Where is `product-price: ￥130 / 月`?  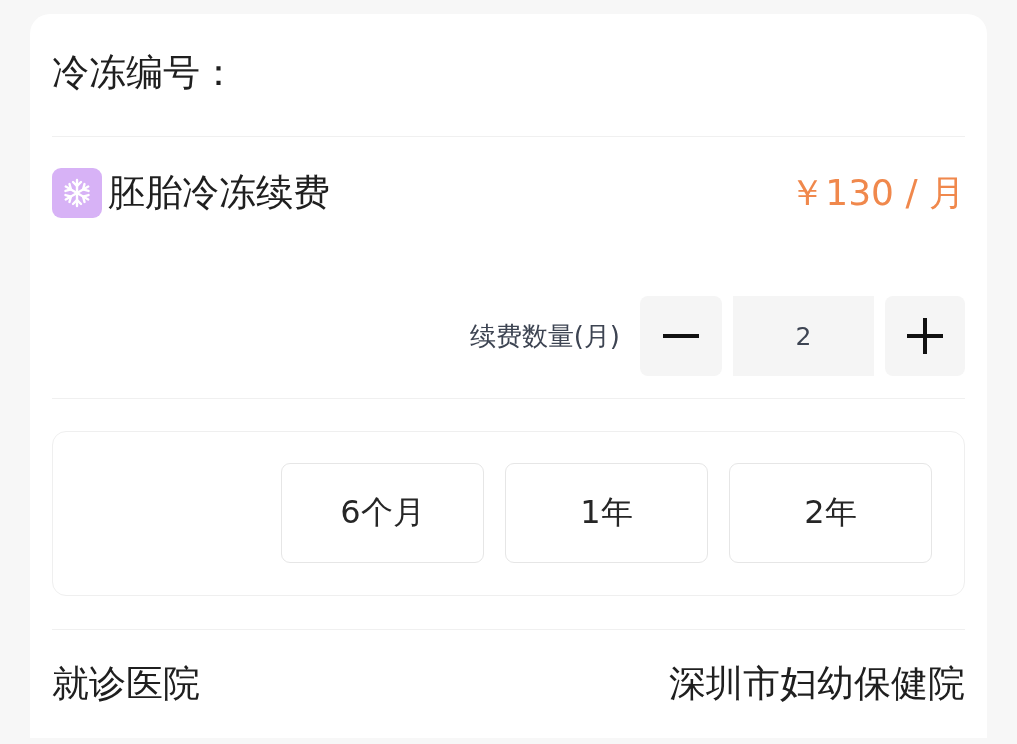 product-price: ￥130 / 月 is located at coordinates (877, 193).